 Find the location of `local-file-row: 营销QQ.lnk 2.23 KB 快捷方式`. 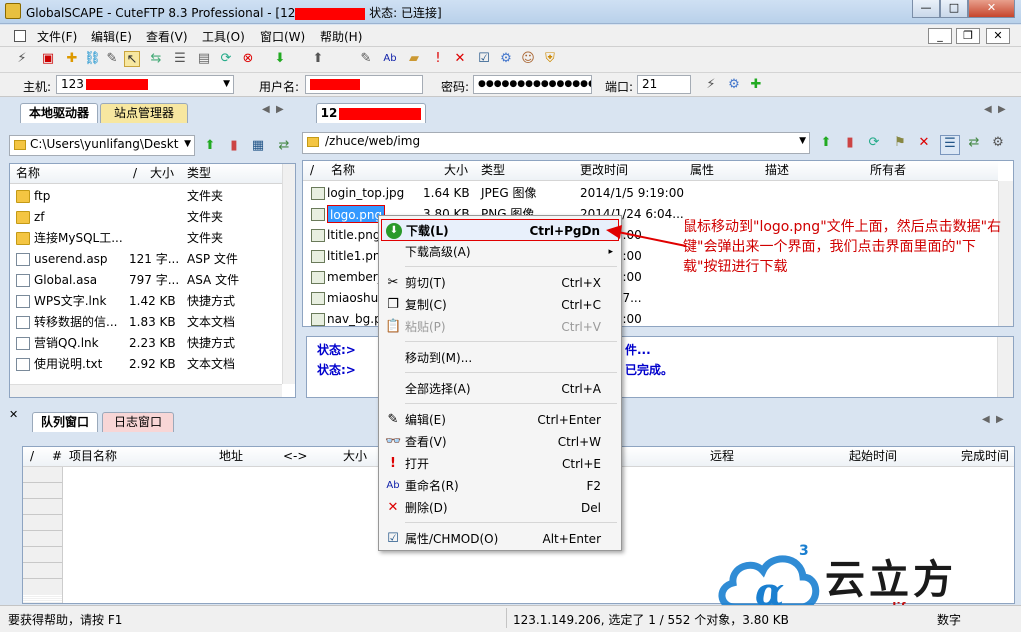

local-file-row: 营销QQ.lnk 2.23 KB 快捷方式 is located at coordinates (146, 343).